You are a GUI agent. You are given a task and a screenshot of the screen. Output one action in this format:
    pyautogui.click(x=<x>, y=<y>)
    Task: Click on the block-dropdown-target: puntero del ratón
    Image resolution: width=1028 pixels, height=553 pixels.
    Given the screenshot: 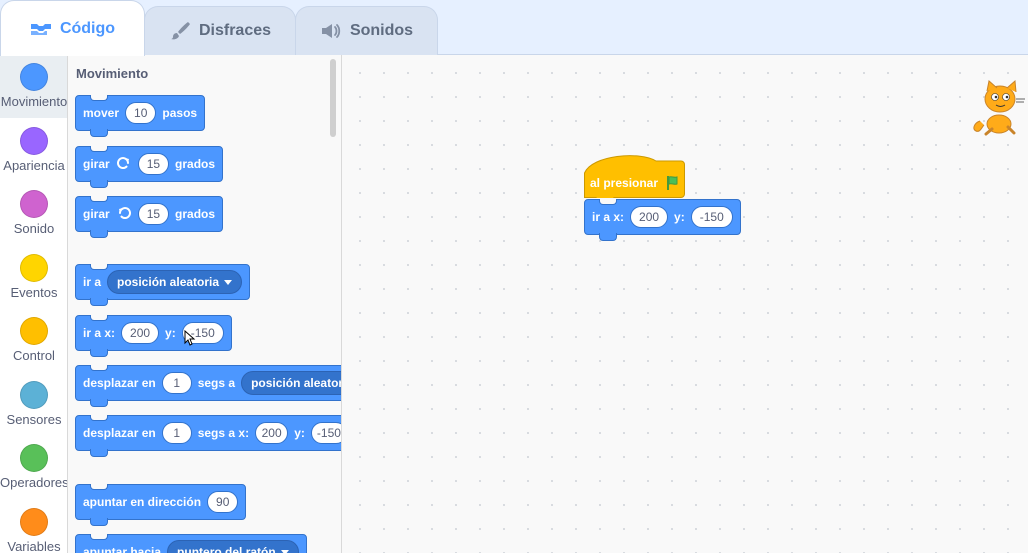 What is the action you would take?
    pyautogui.click(x=233, y=546)
    